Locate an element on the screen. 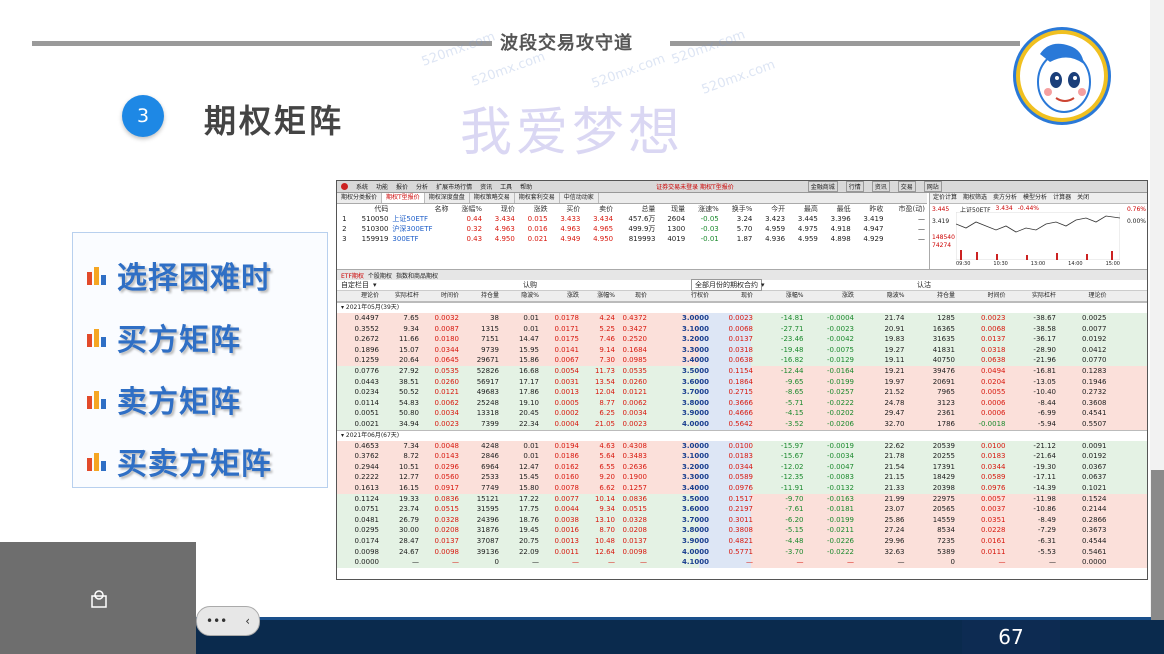 The image size is (1164, 654). mini-tab-calc: 计算器 is located at coordinates (1062, 198).